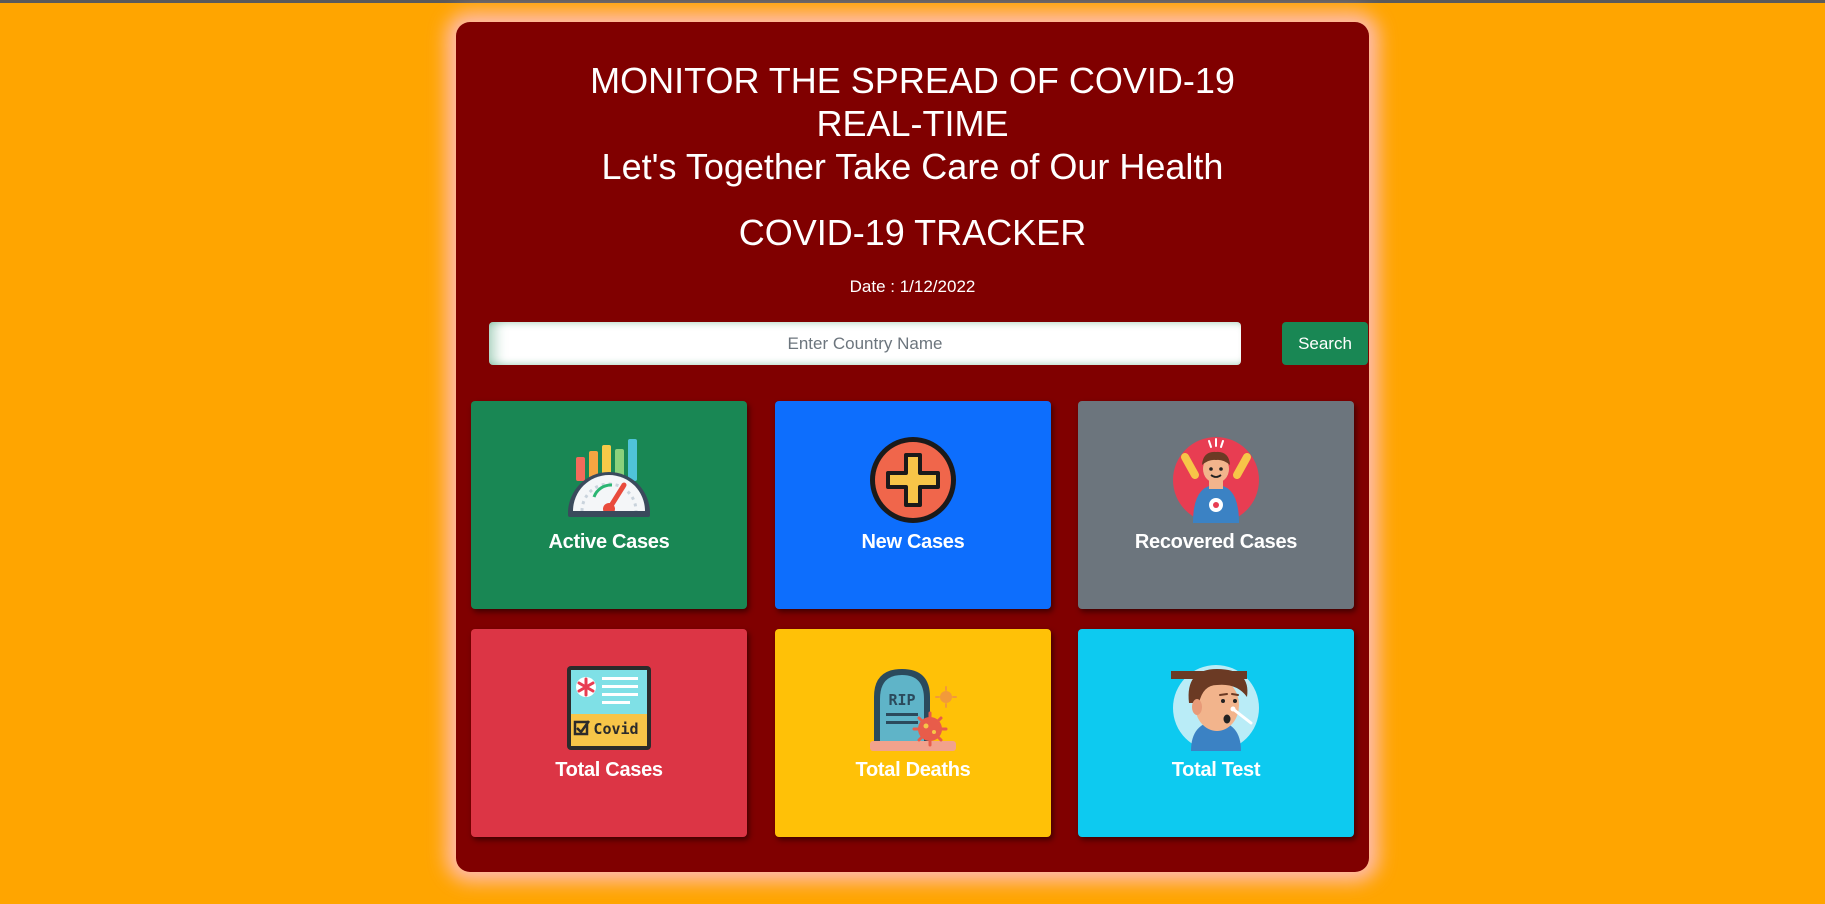  Describe the element at coordinates (1216, 542) in the screenshot. I see `recovered-cases-label: Recovered Cases` at that location.